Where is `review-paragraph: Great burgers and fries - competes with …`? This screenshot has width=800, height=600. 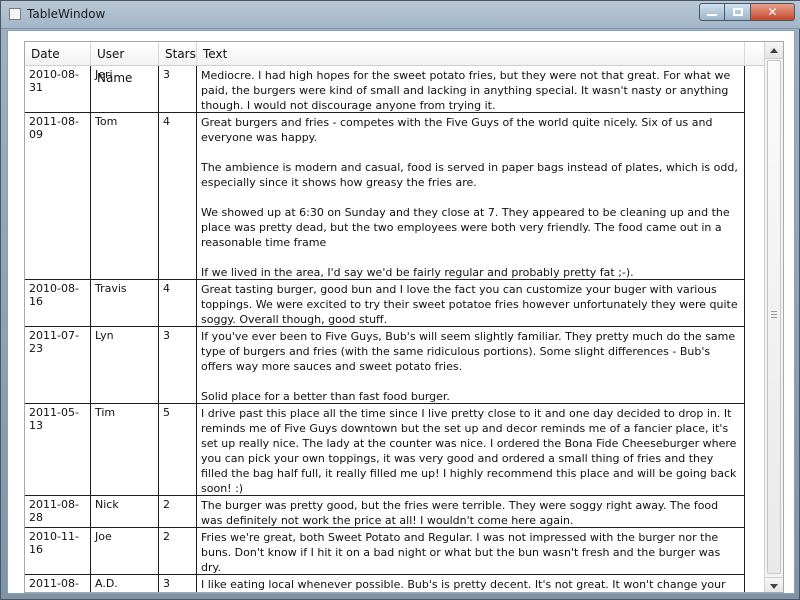 review-paragraph: Great burgers and fries - competes with … is located at coordinates (457, 130).